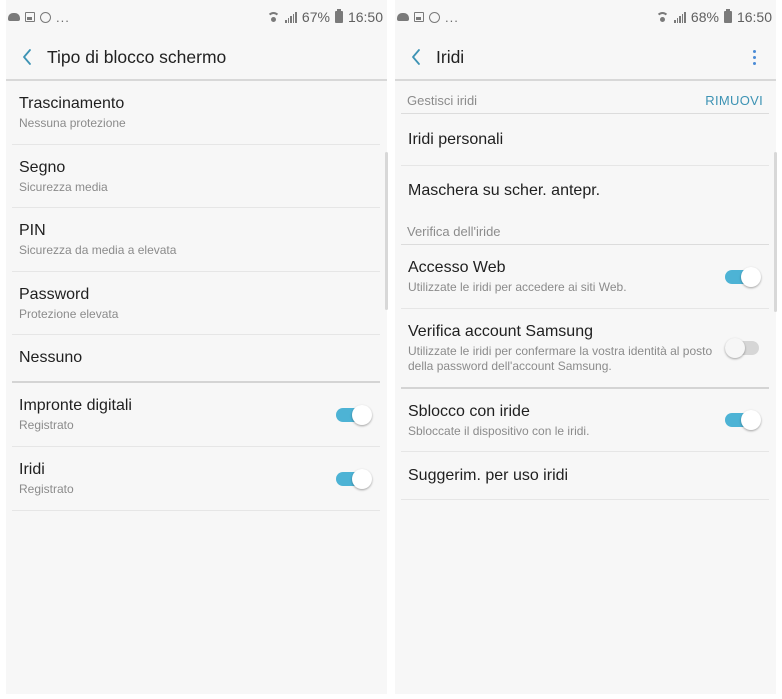 The height and width of the screenshot is (699, 782). Describe the element at coordinates (500, 331) in the screenshot. I see `item-title: Verifica account Samsung` at that location.